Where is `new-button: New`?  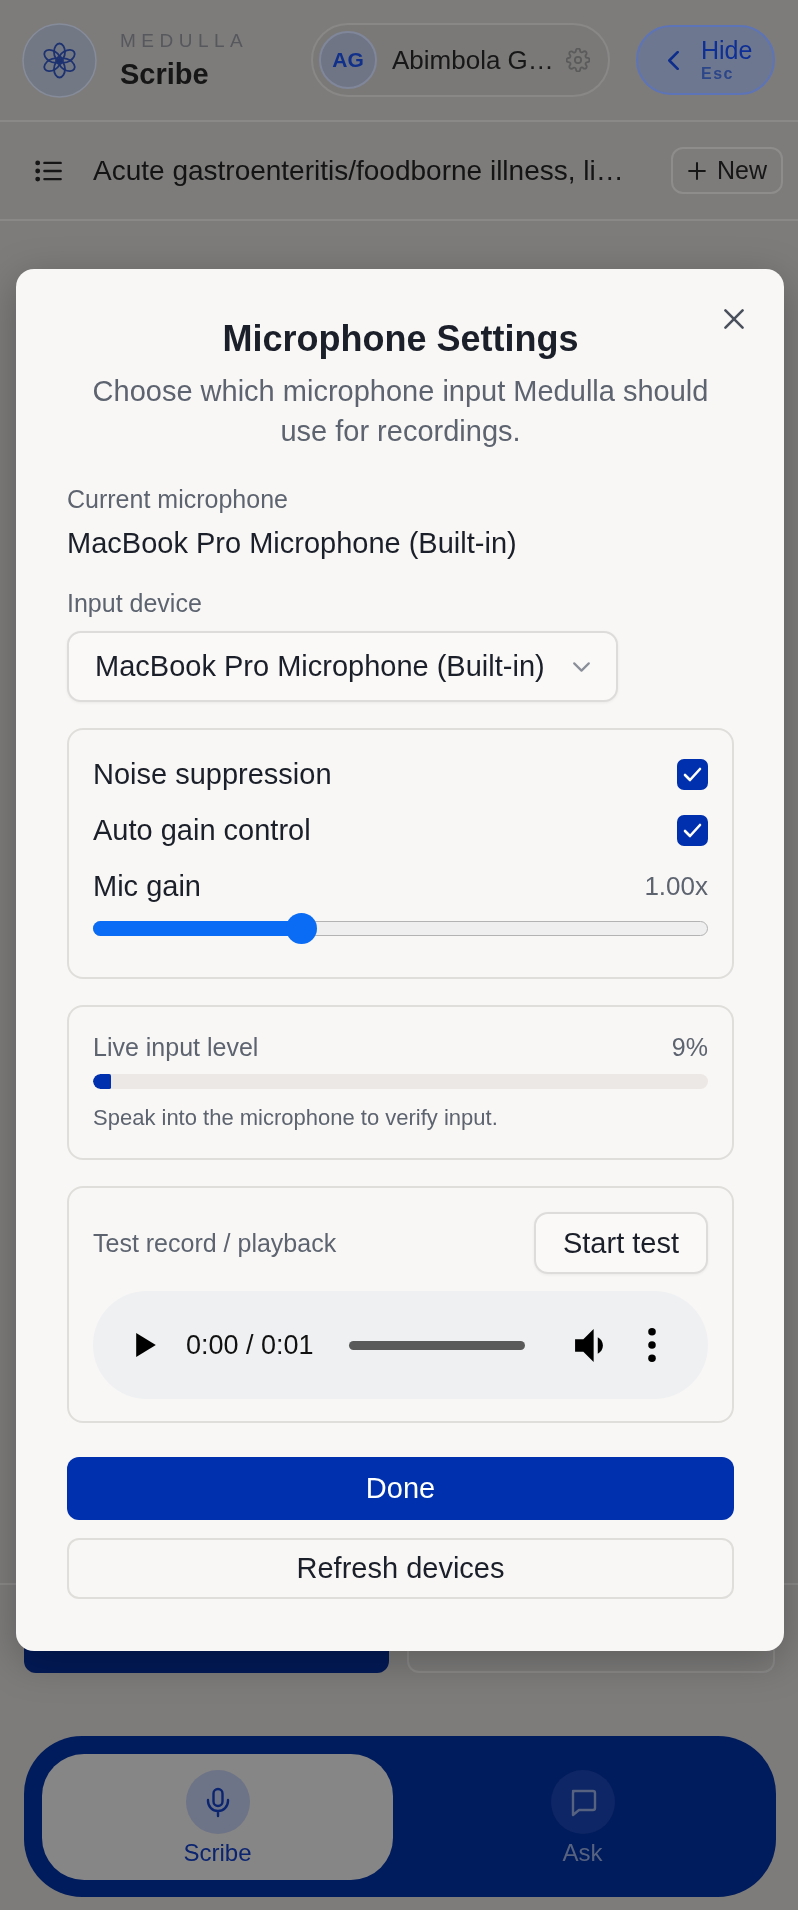
new-button: New is located at coordinates (727, 170).